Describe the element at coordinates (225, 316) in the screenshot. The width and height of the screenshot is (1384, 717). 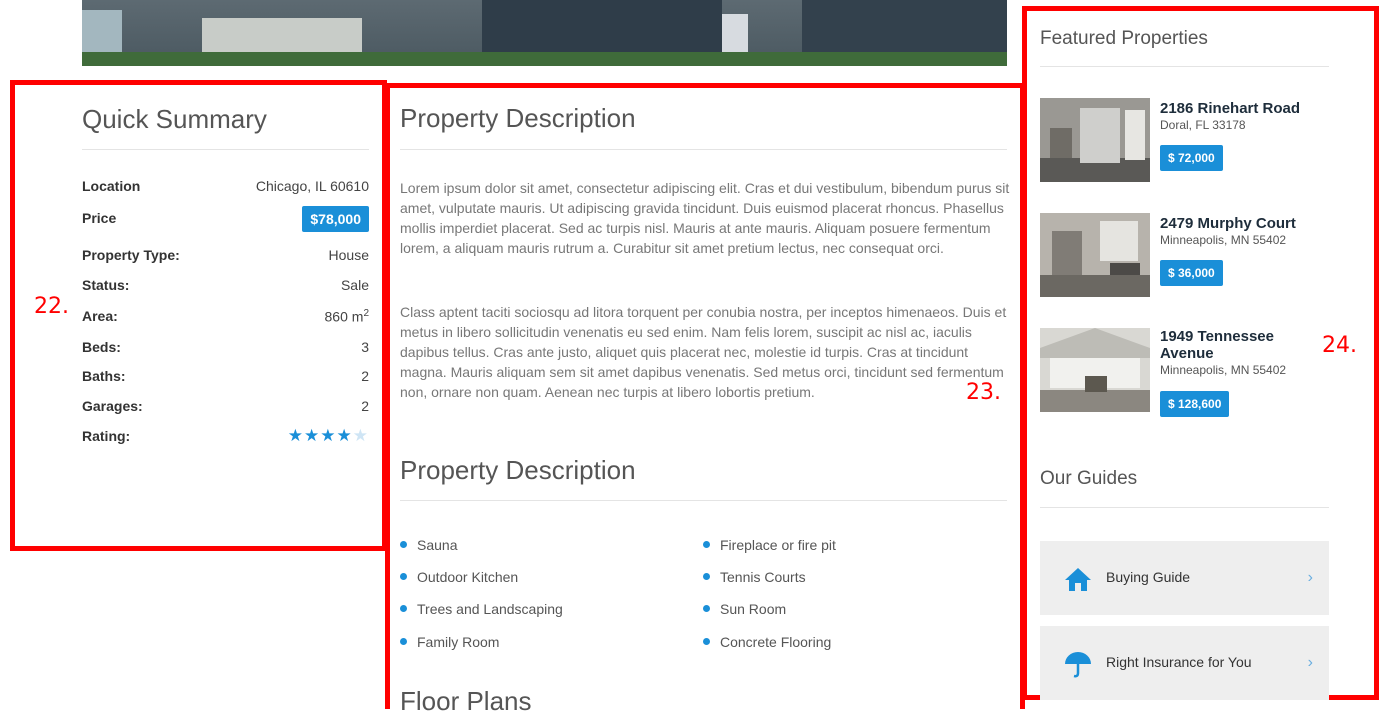
I see `summary-row-area: Area: 860 m2` at that location.